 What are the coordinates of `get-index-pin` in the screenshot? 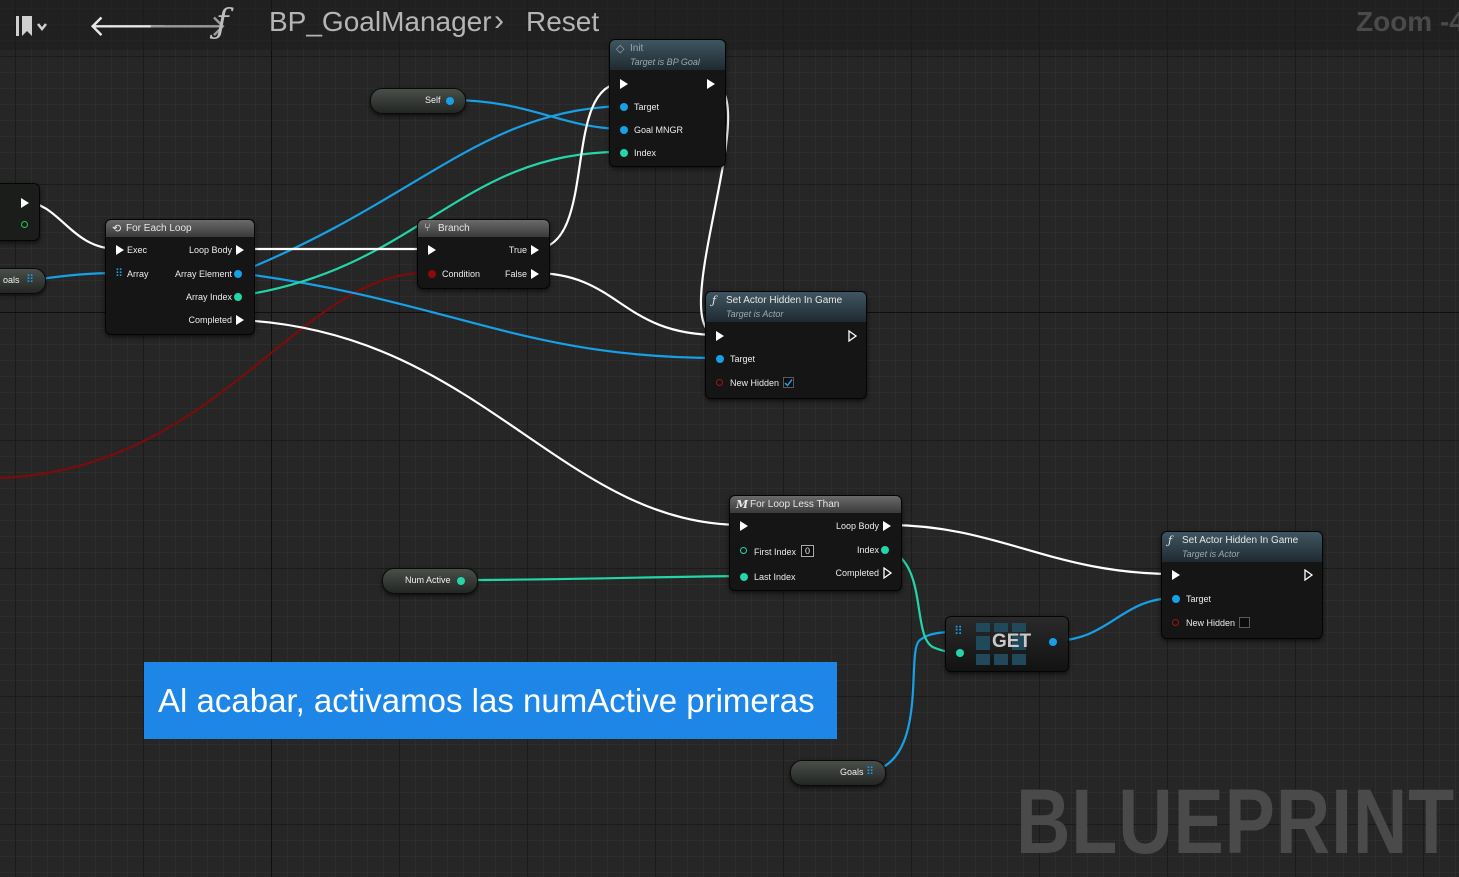 It's located at (960, 653).